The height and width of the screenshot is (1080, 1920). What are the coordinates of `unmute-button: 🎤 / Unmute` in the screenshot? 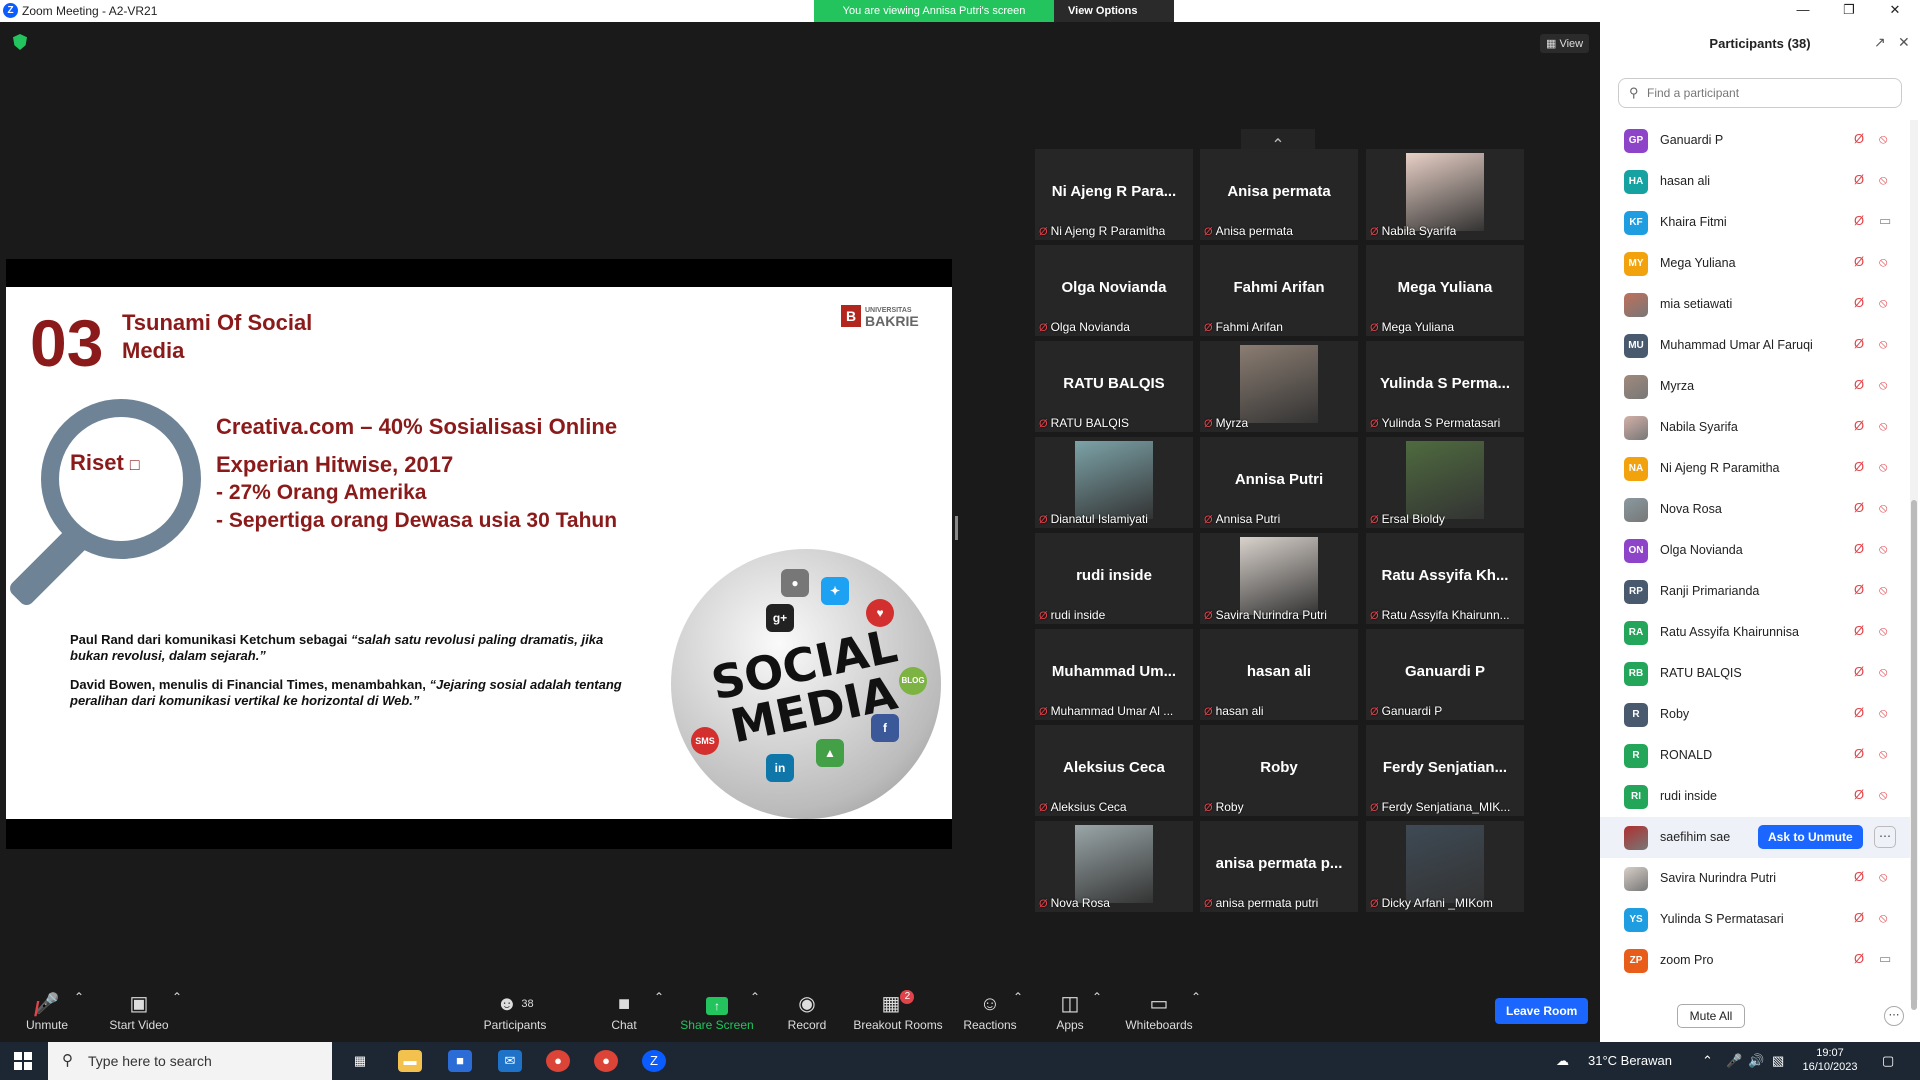 It's located at (47, 1011).